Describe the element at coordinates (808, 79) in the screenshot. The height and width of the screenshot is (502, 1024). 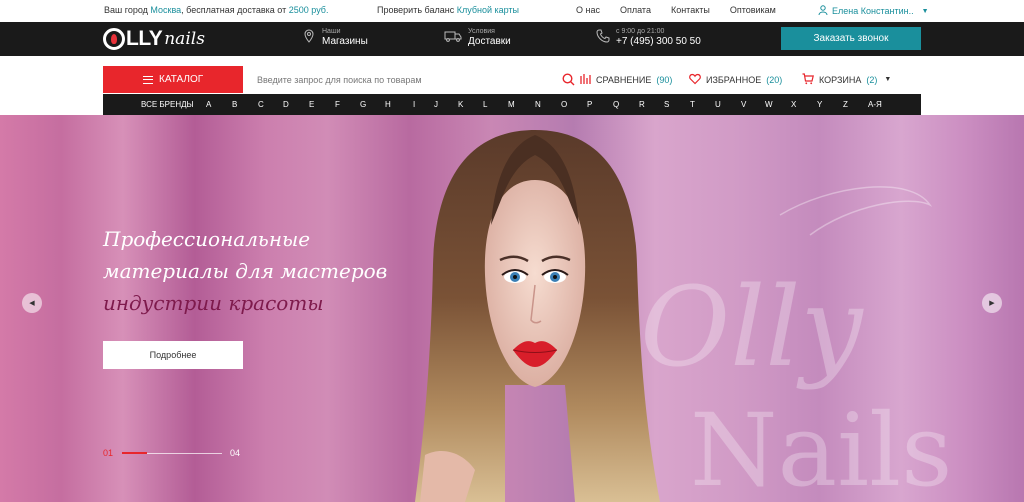
I see `cart-icon` at that location.